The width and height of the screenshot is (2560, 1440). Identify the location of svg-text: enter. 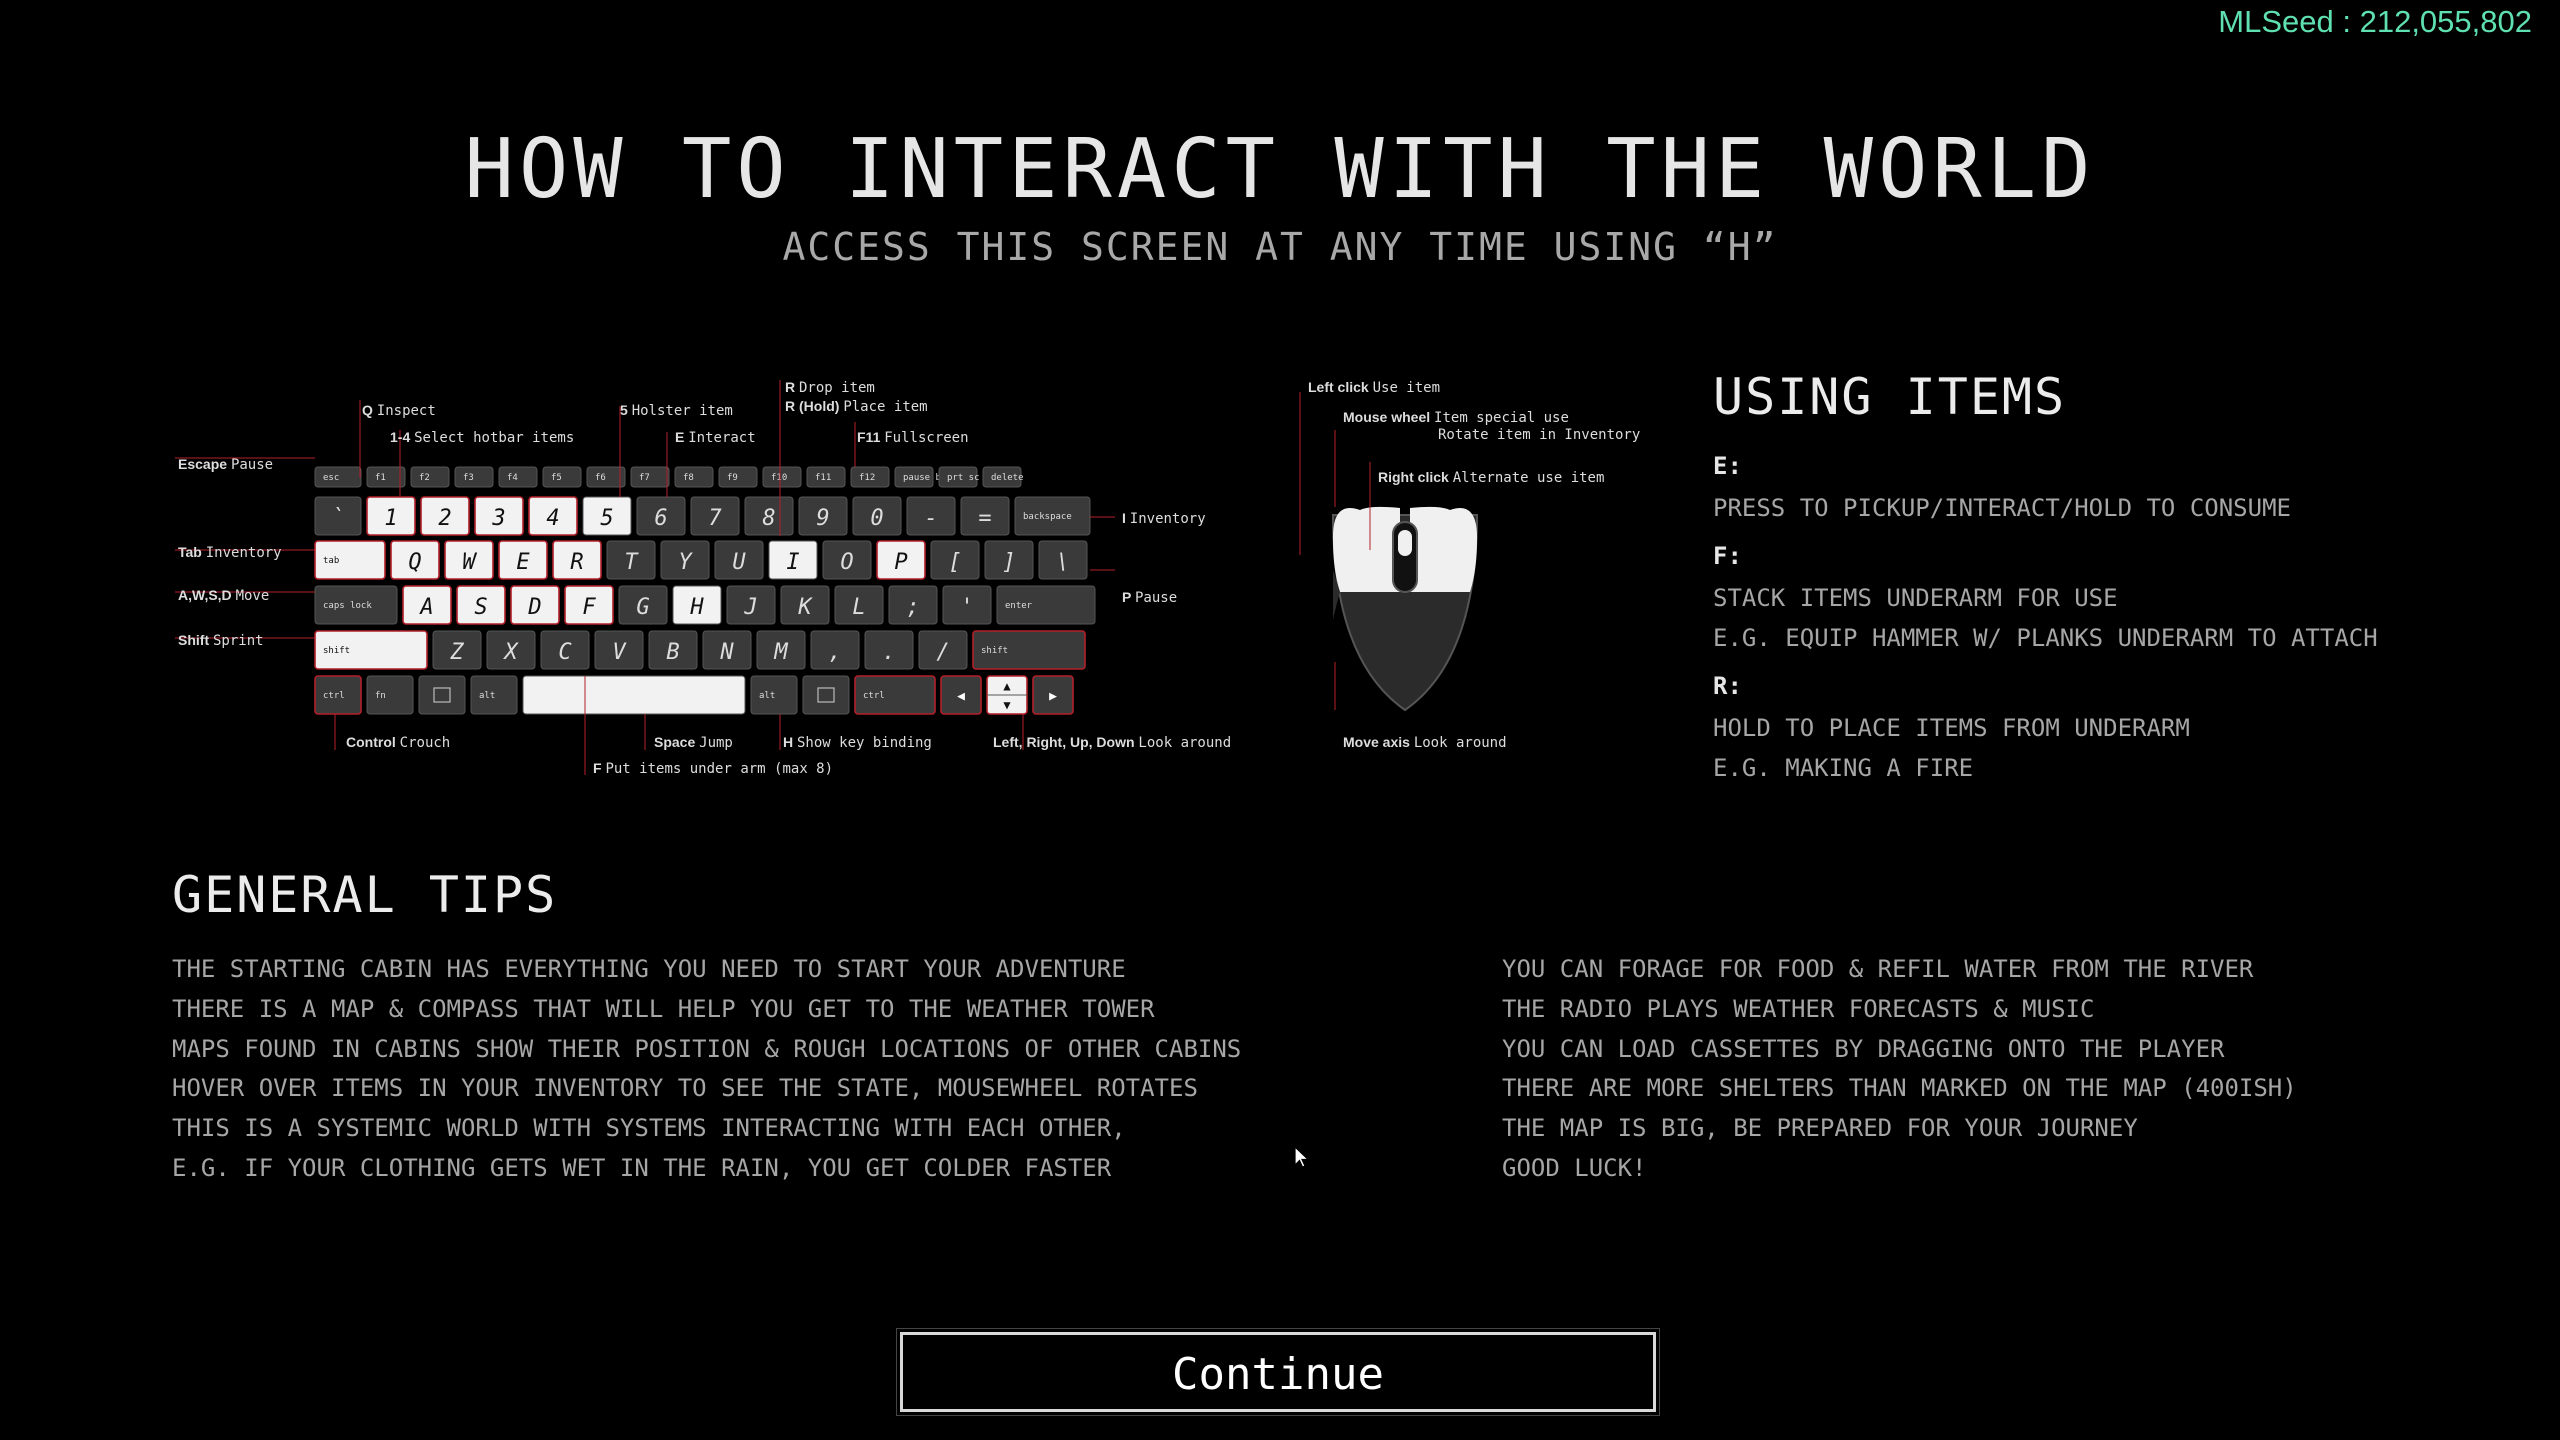
(1019, 606).